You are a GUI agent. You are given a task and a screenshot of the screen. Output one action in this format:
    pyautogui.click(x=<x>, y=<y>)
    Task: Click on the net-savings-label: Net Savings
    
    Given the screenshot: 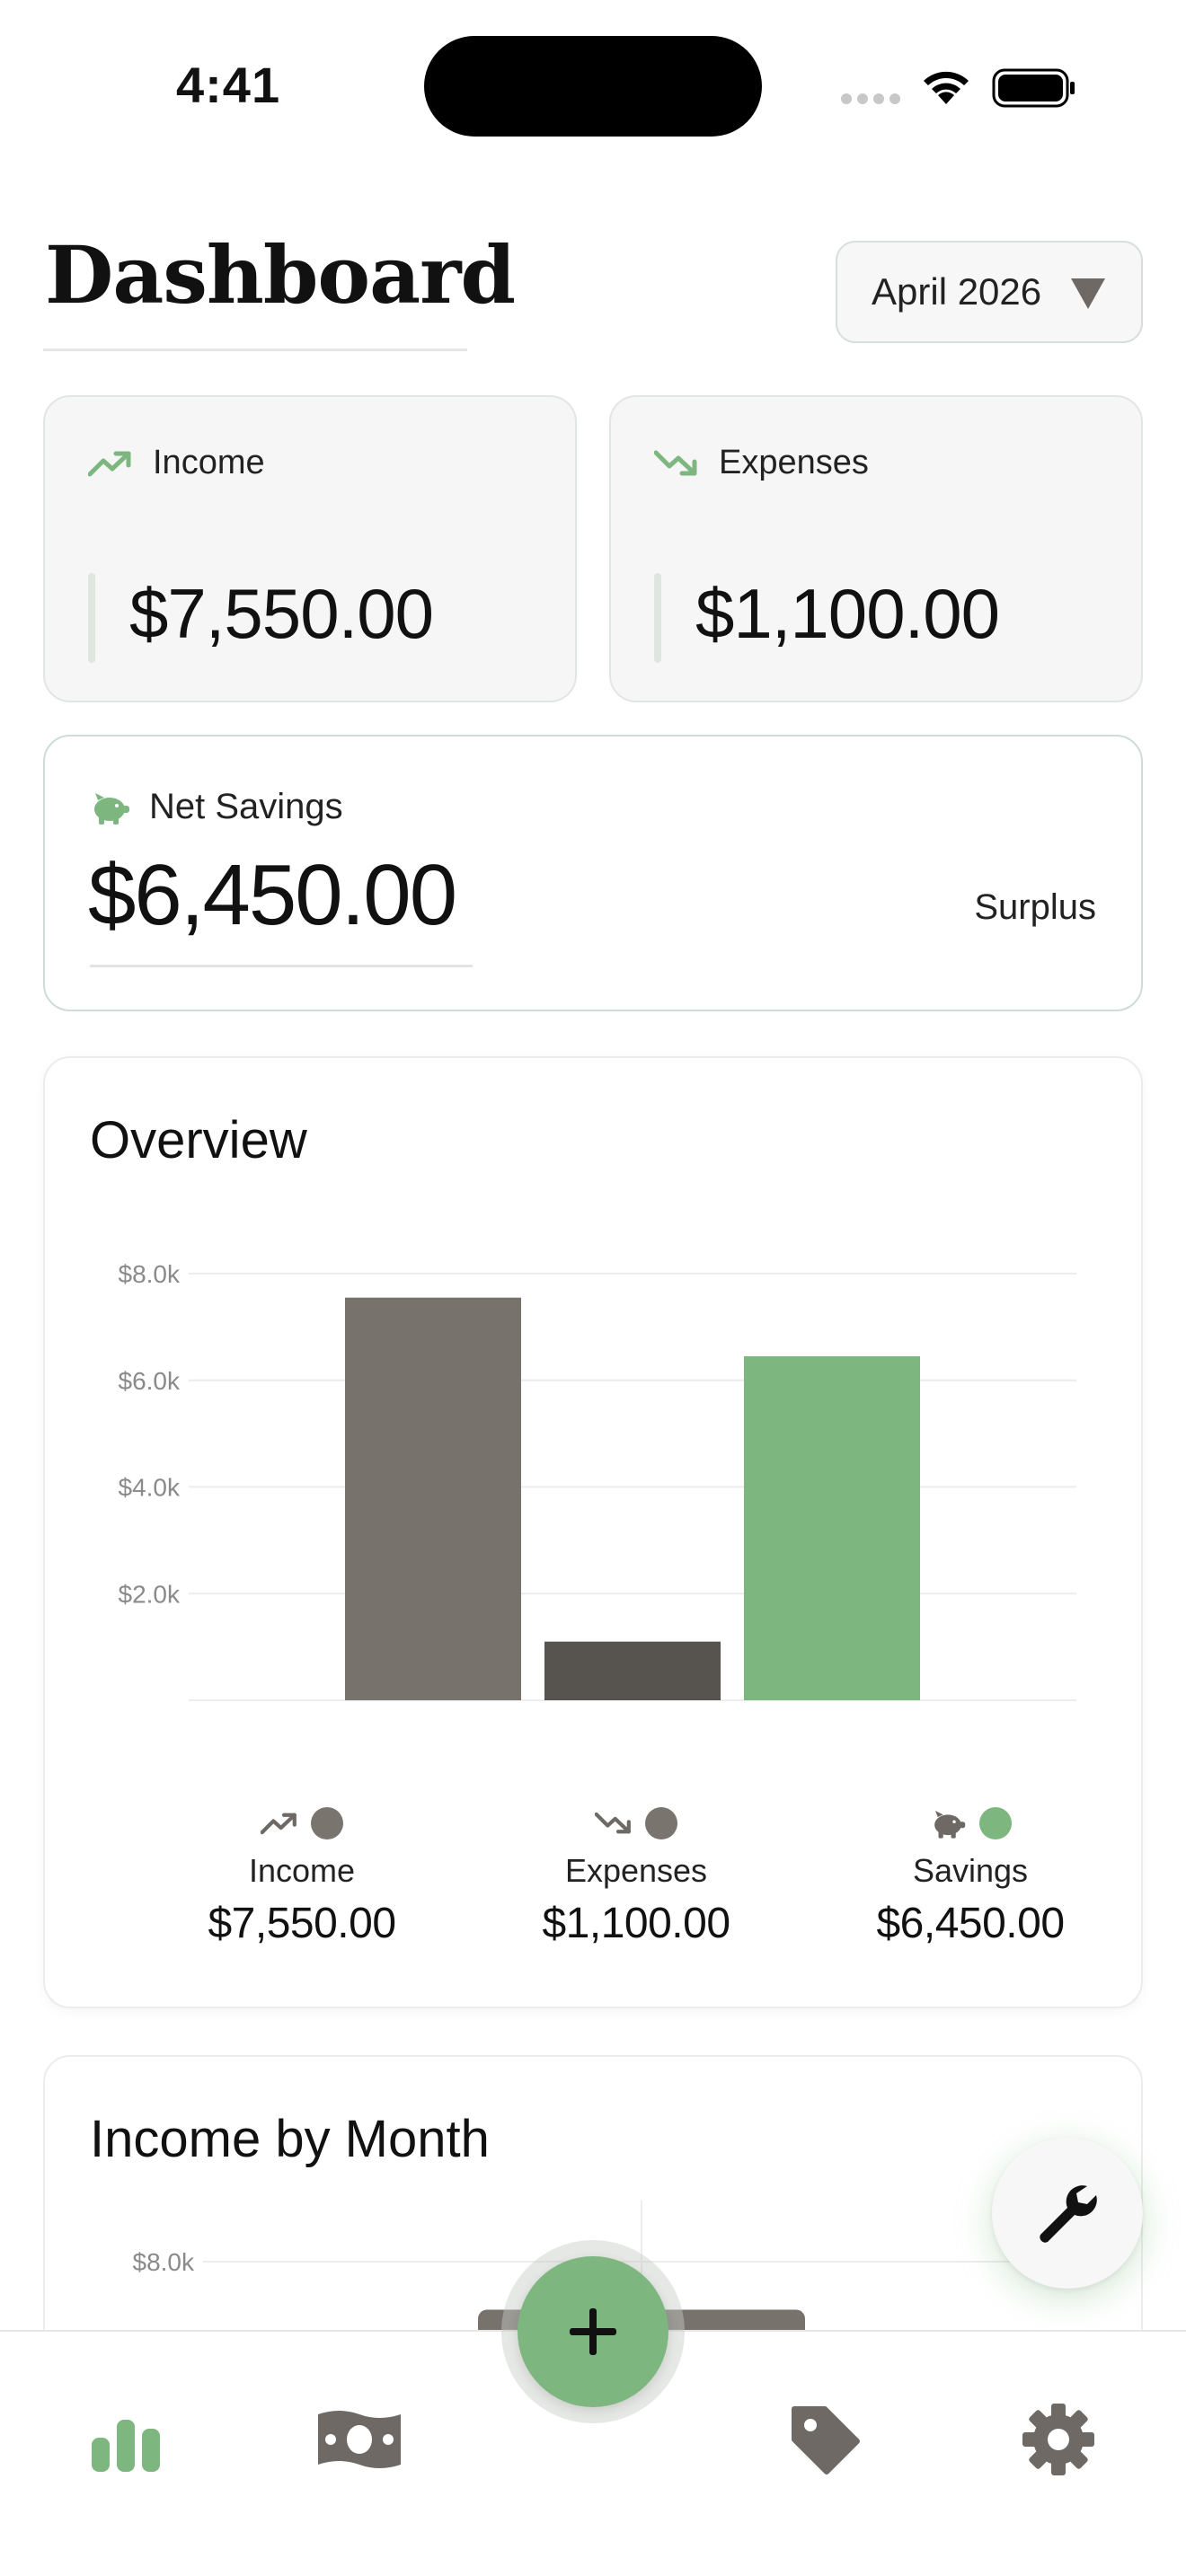 What is the action you would take?
    pyautogui.click(x=246, y=806)
    